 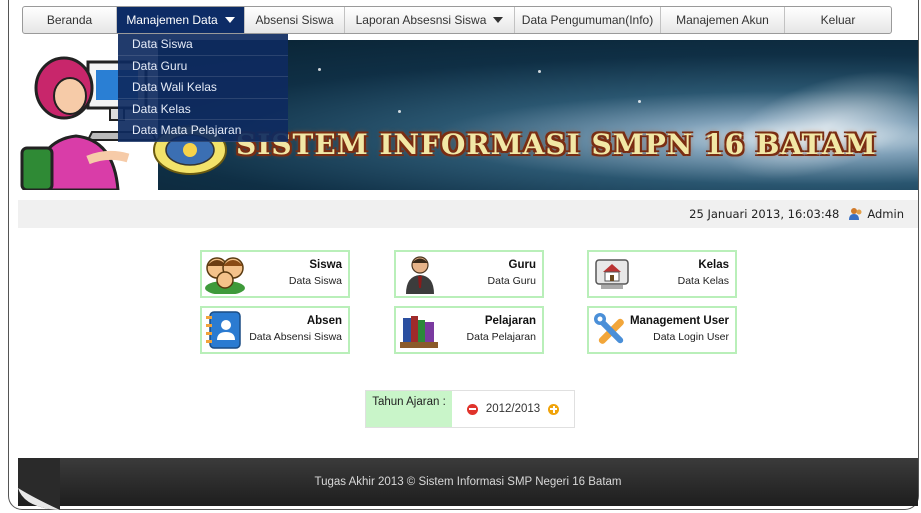 I want to click on user-icon, so click(x=855, y=214).